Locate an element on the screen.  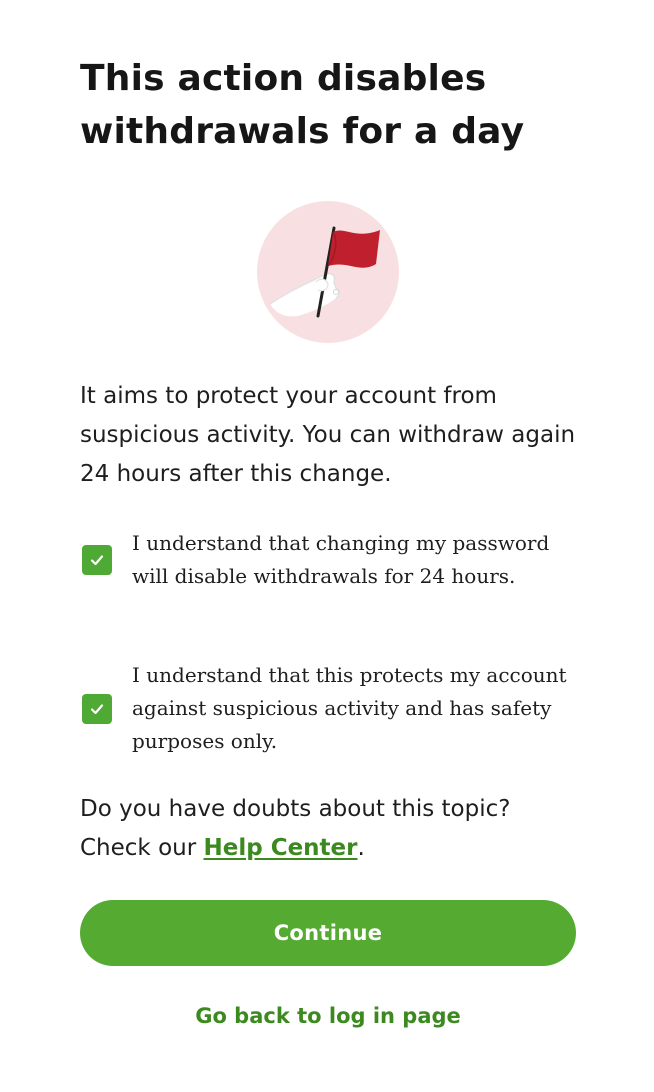
help-suffix: . is located at coordinates (361, 848).